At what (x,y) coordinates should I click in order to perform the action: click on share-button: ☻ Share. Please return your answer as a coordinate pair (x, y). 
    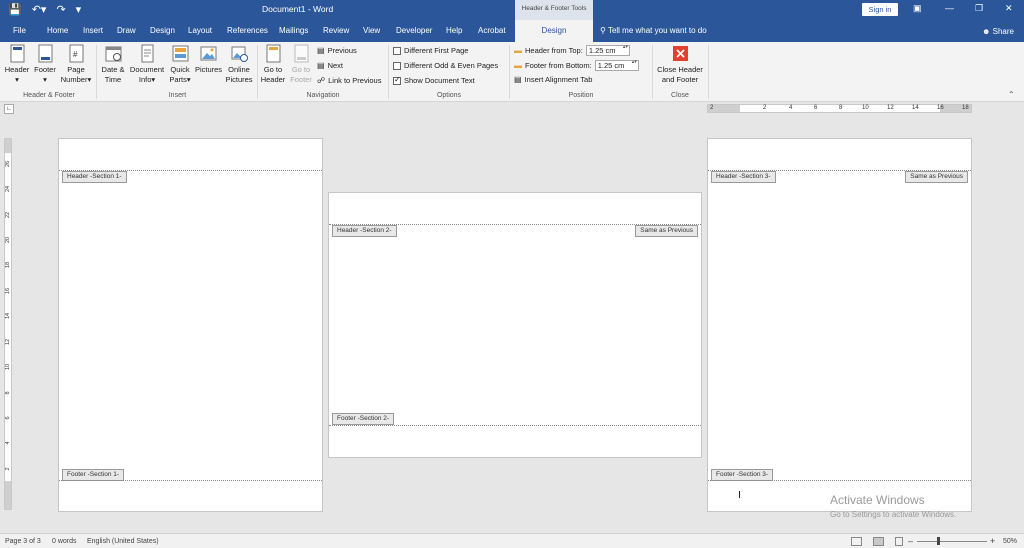
    Looking at the image, I should click on (998, 31).